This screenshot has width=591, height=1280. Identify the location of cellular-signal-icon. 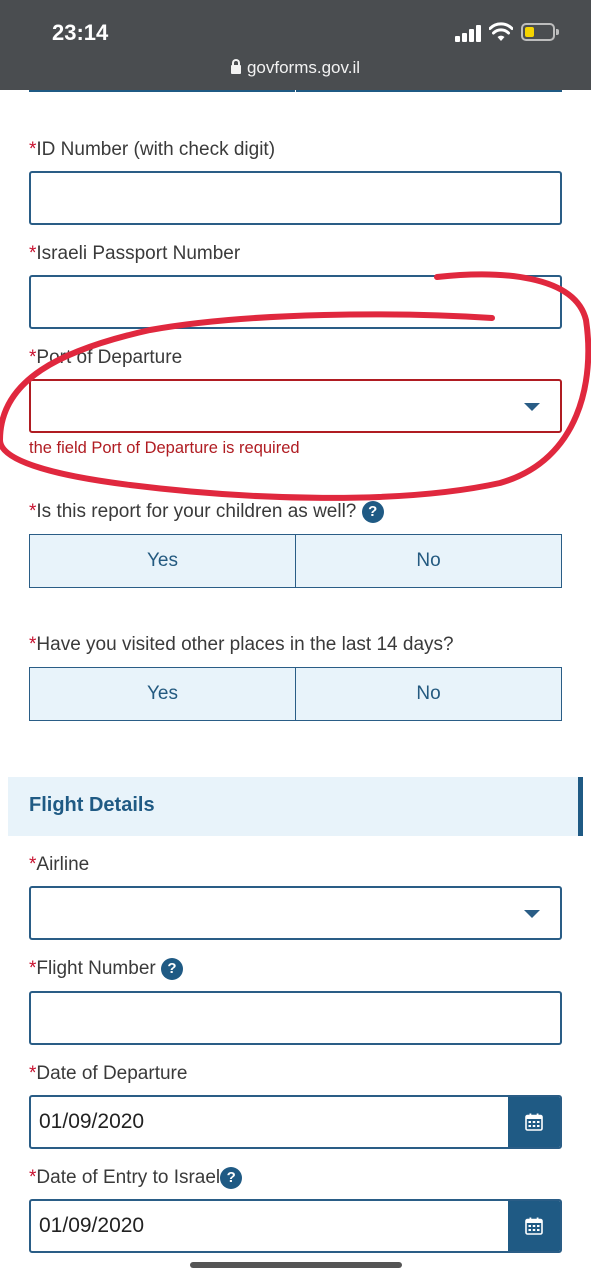
(469, 33).